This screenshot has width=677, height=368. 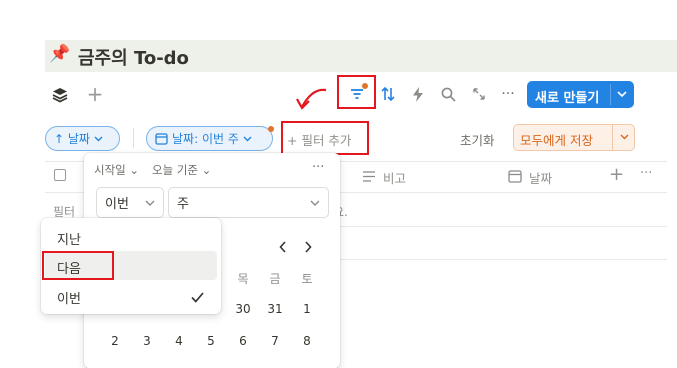 I want to click on column-more-button: ···, so click(x=646, y=173).